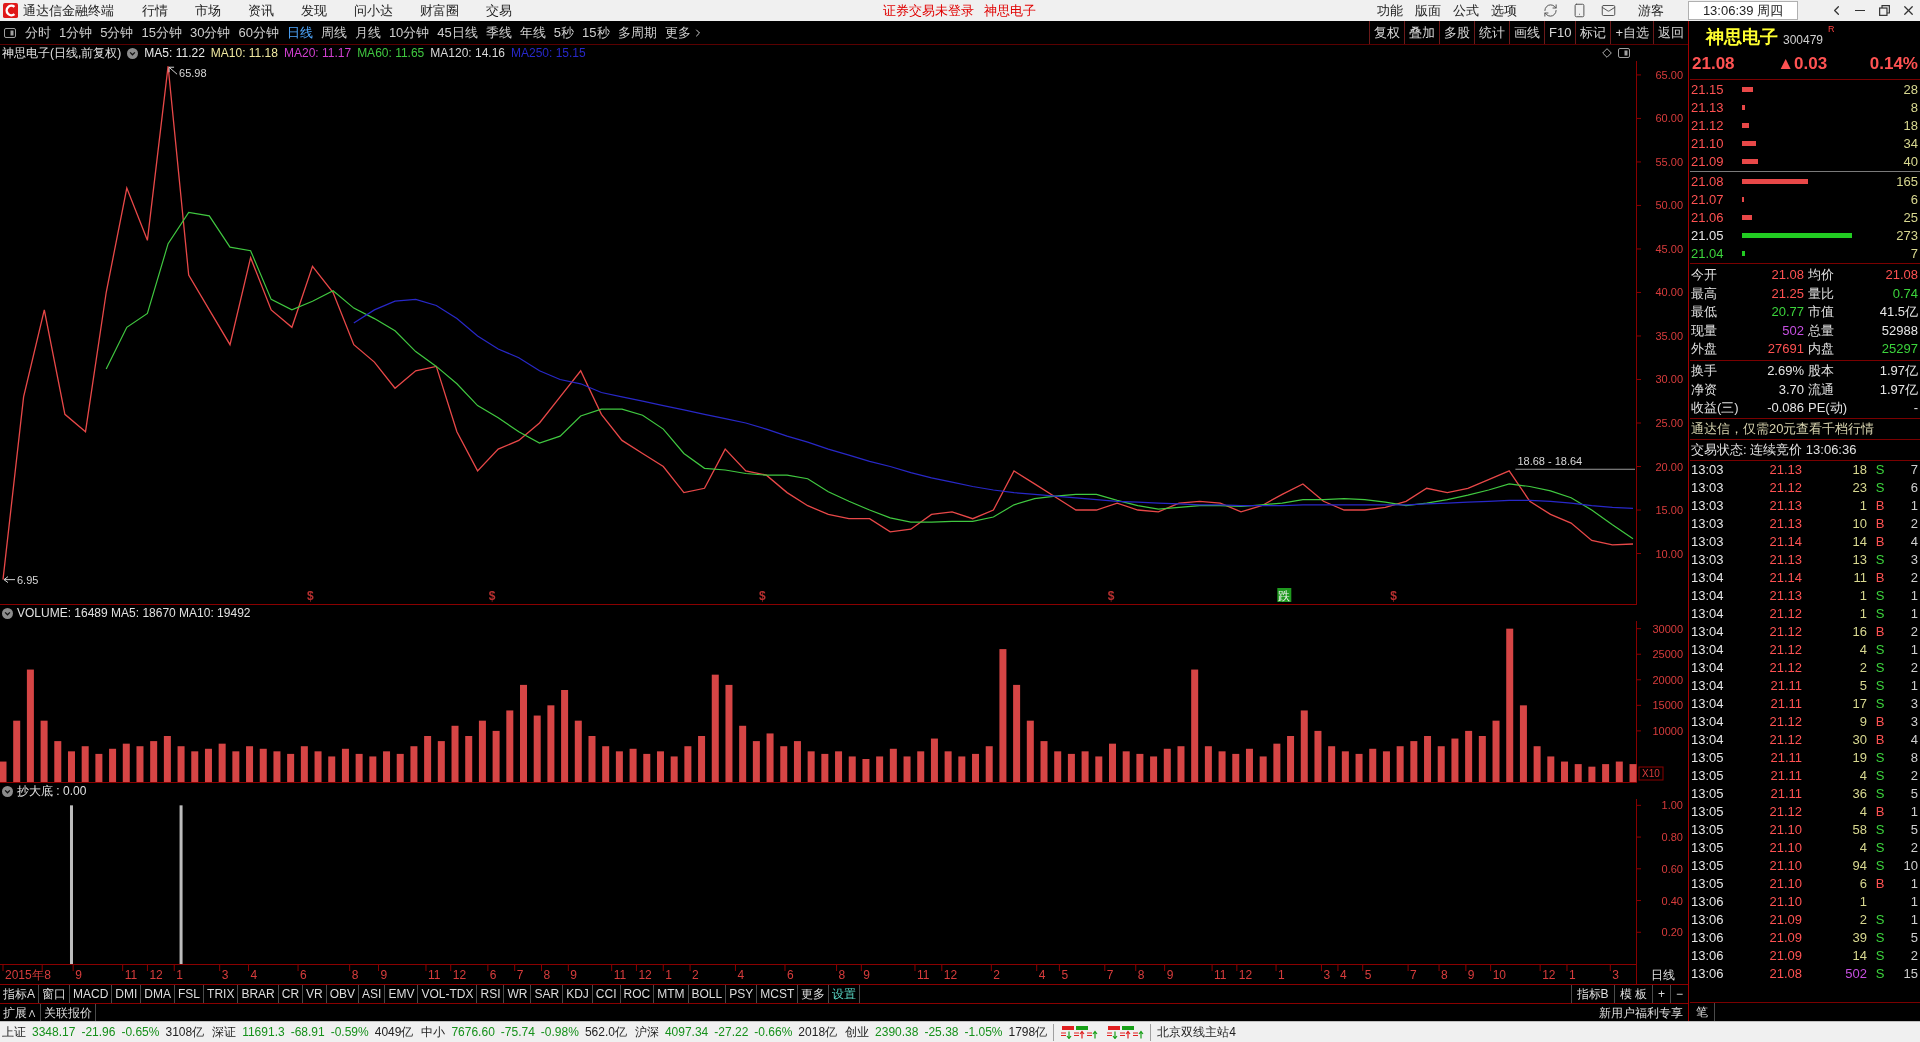 This screenshot has height=1042, width=1920. What do you see at coordinates (578, 994) in the screenshot?
I see `indicator-tab: KDJ` at bounding box center [578, 994].